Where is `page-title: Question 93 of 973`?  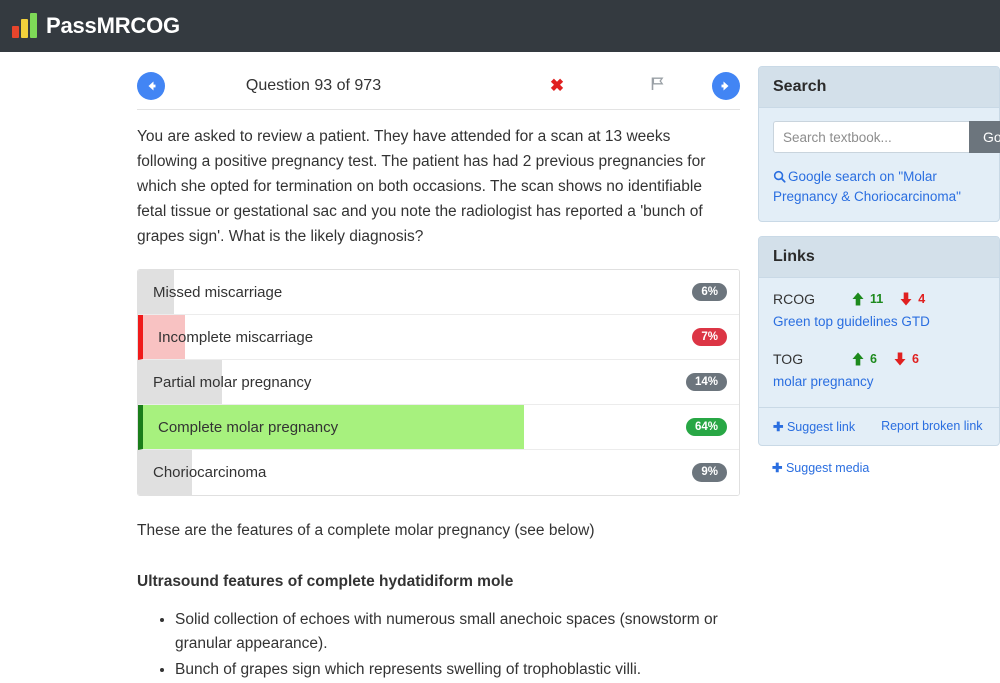
page-title: Question 93 of 973 is located at coordinates (313, 85).